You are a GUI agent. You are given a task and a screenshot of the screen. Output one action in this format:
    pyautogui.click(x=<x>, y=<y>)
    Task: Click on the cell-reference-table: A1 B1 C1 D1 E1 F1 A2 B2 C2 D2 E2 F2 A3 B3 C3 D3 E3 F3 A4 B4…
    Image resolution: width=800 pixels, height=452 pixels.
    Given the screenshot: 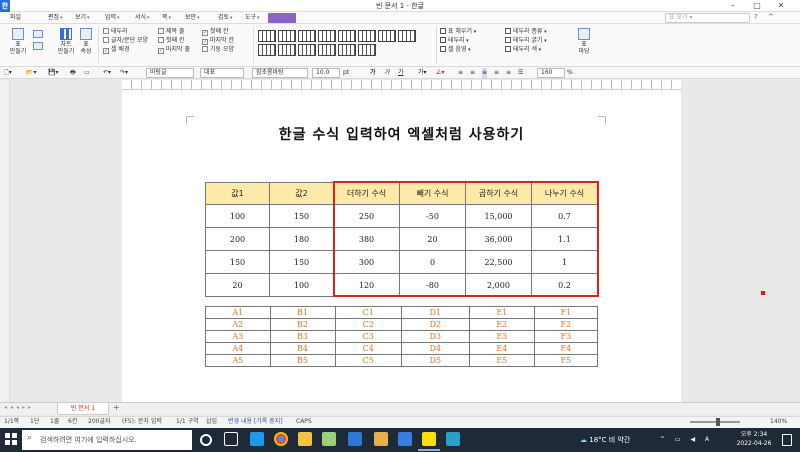 What is the action you would take?
    pyautogui.click(x=402, y=336)
    